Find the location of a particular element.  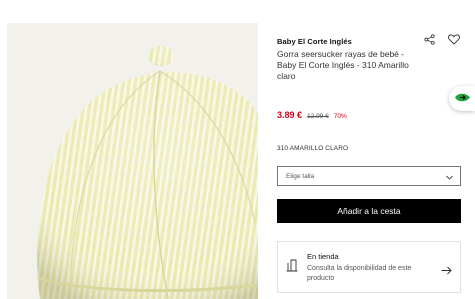

price-block: 3.89 € 12.99 € 70% is located at coordinates (312, 115).